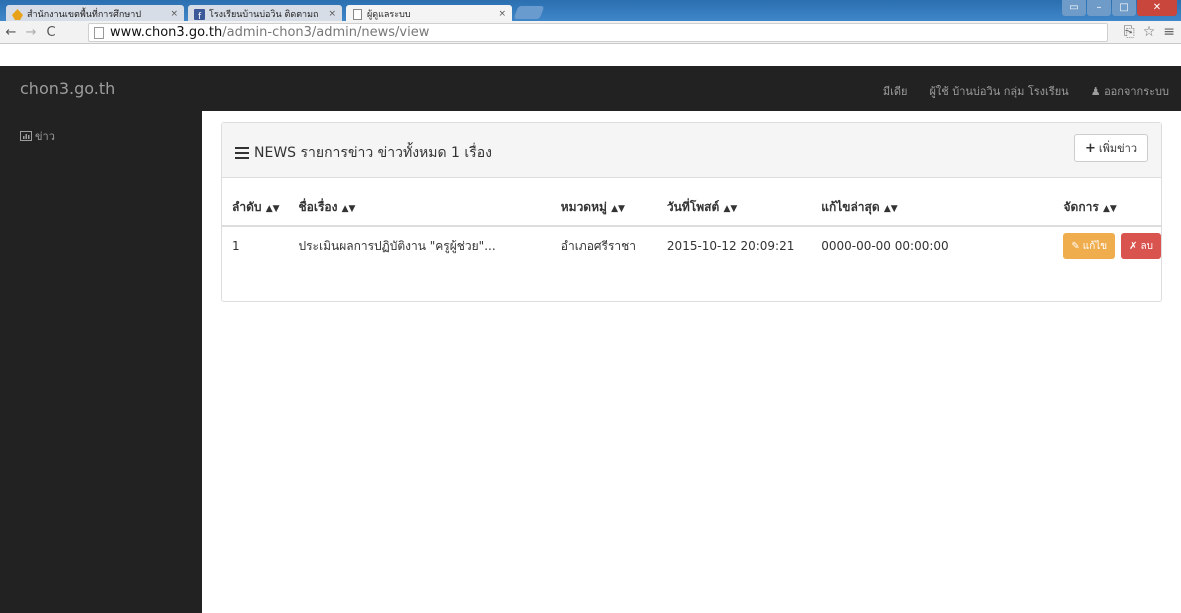  I want to click on user-icon: ♟, so click(1095, 91).